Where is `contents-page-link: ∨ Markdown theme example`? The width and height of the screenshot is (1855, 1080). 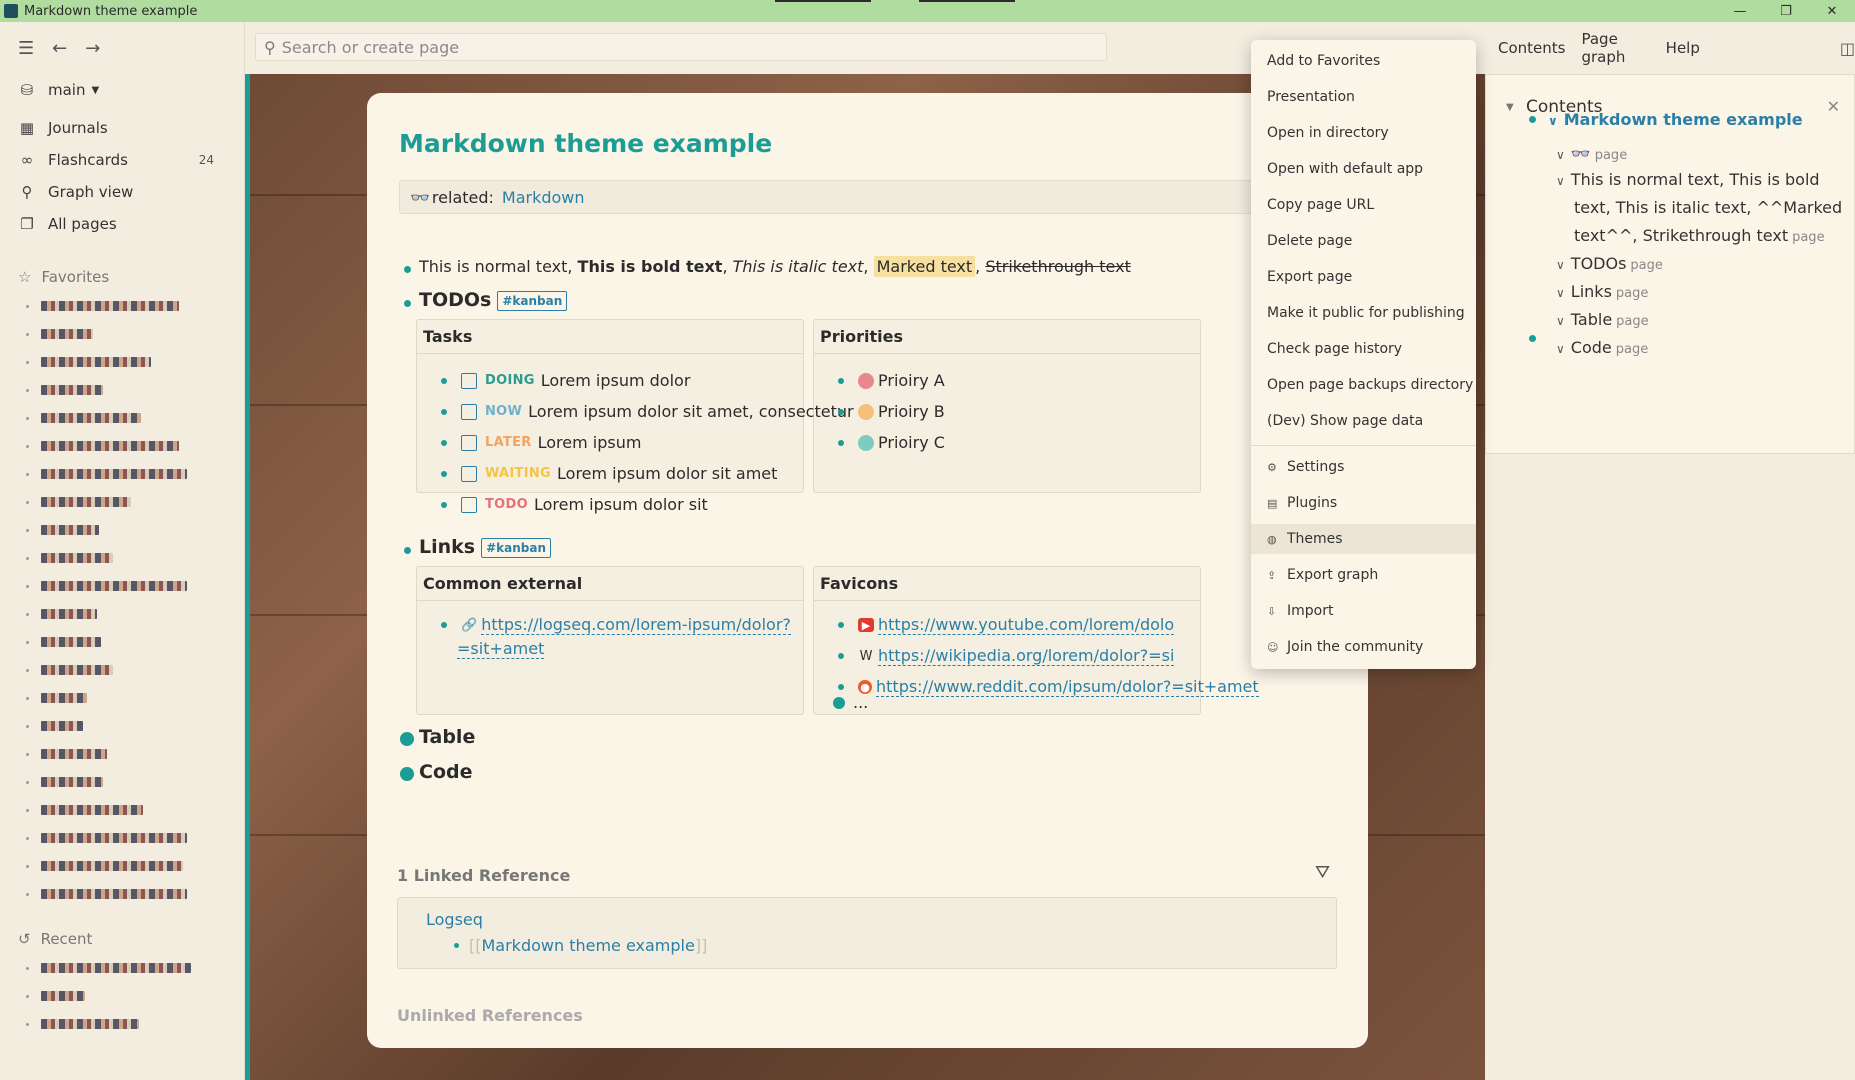
contents-page-link: ∨ Markdown theme example is located at coordinates (1675, 119).